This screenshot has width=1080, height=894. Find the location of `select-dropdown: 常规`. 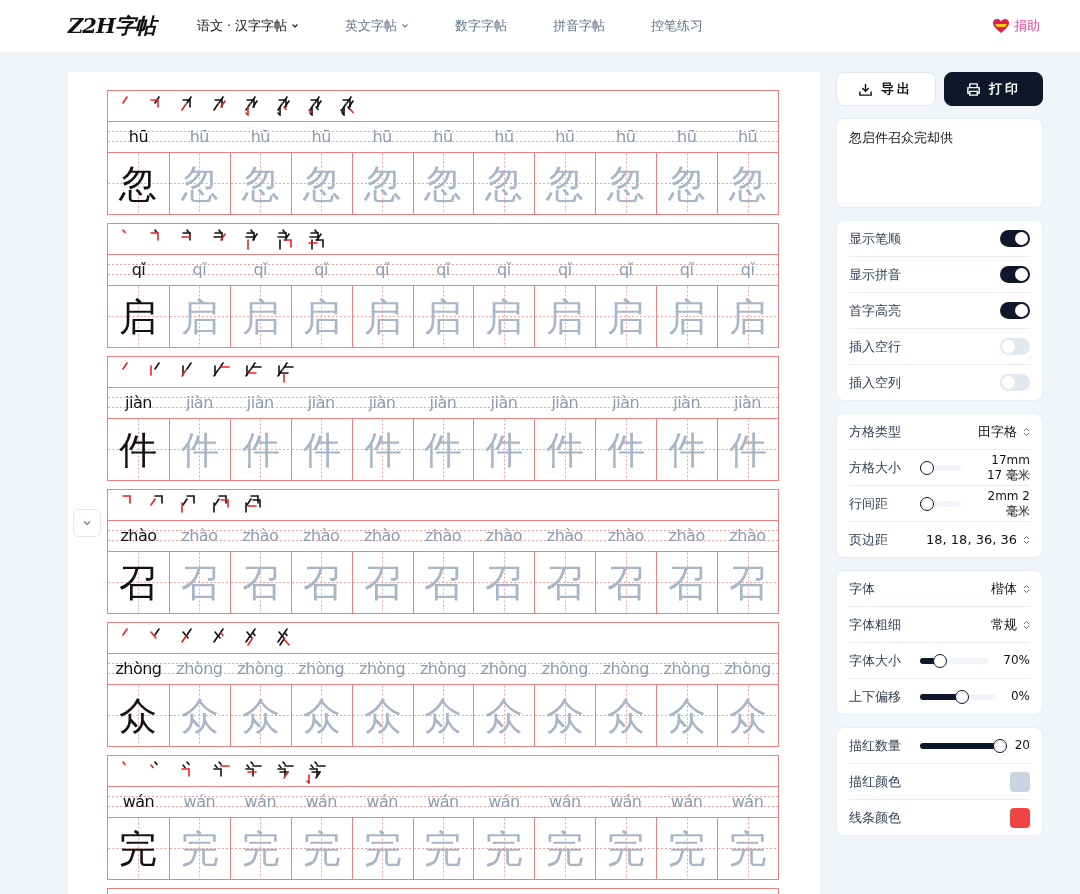

select-dropdown: 常规 is located at coordinates (1010, 624).